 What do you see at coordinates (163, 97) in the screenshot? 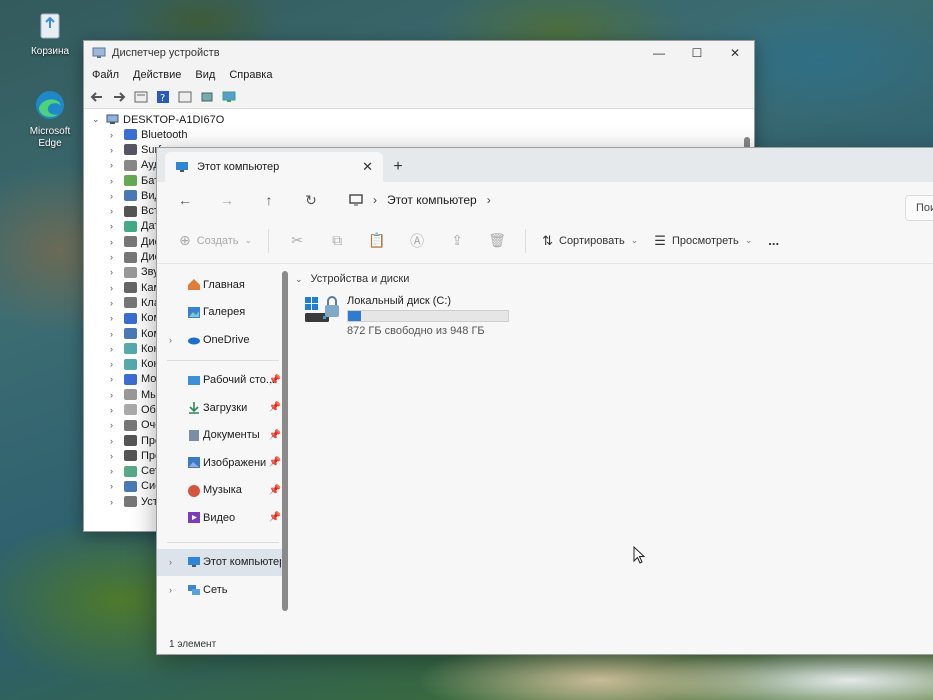
I see `help-icon: ?` at bounding box center [163, 97].